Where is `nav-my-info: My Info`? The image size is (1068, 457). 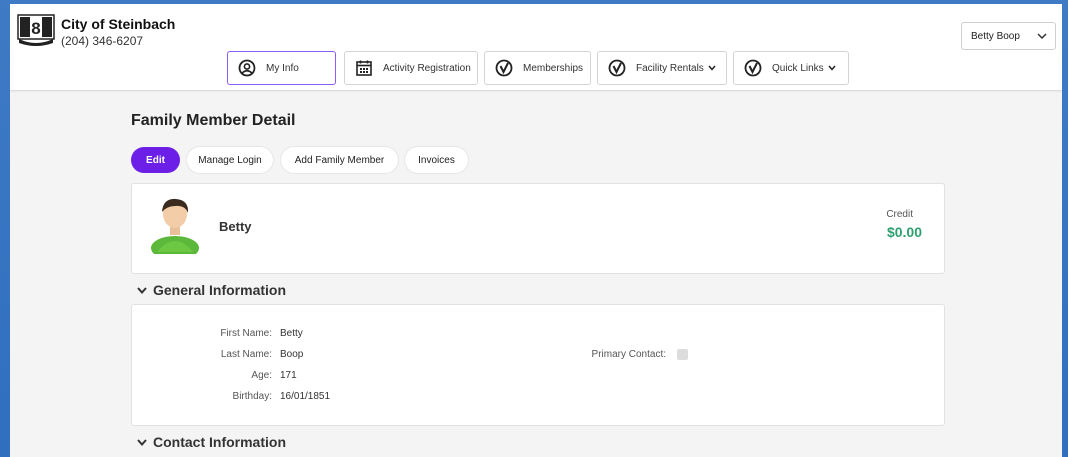 nav-my-info: My Info is located at coordinates (281, 68).